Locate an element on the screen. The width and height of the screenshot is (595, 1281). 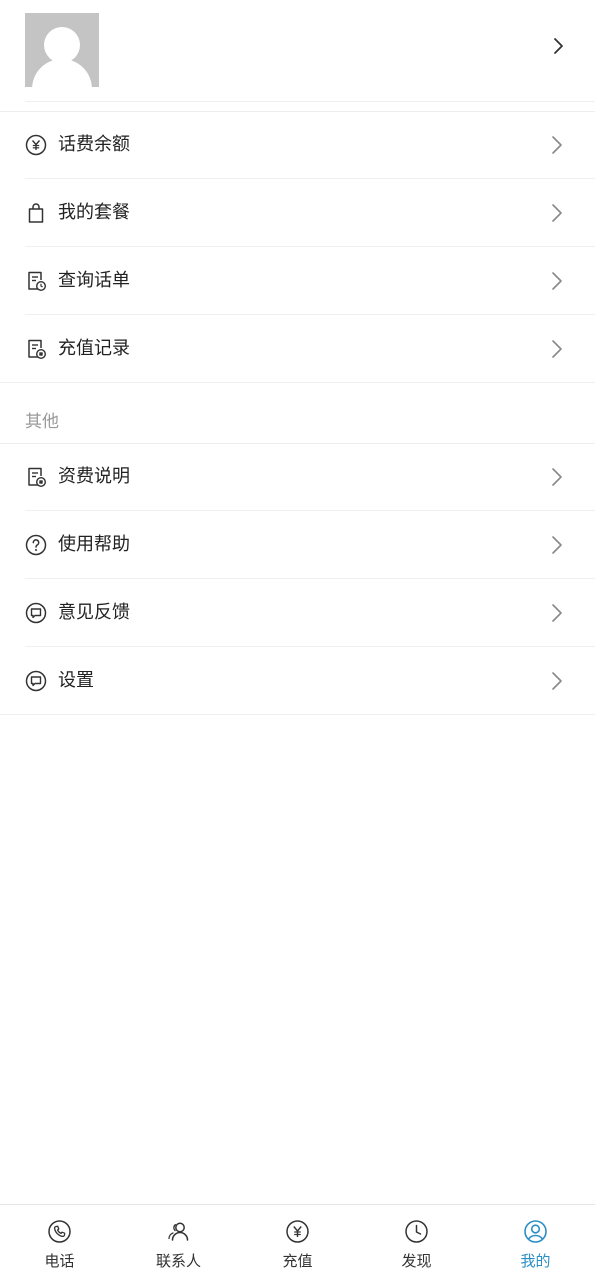
help-circle-icon is located at coordinates (36, 545).